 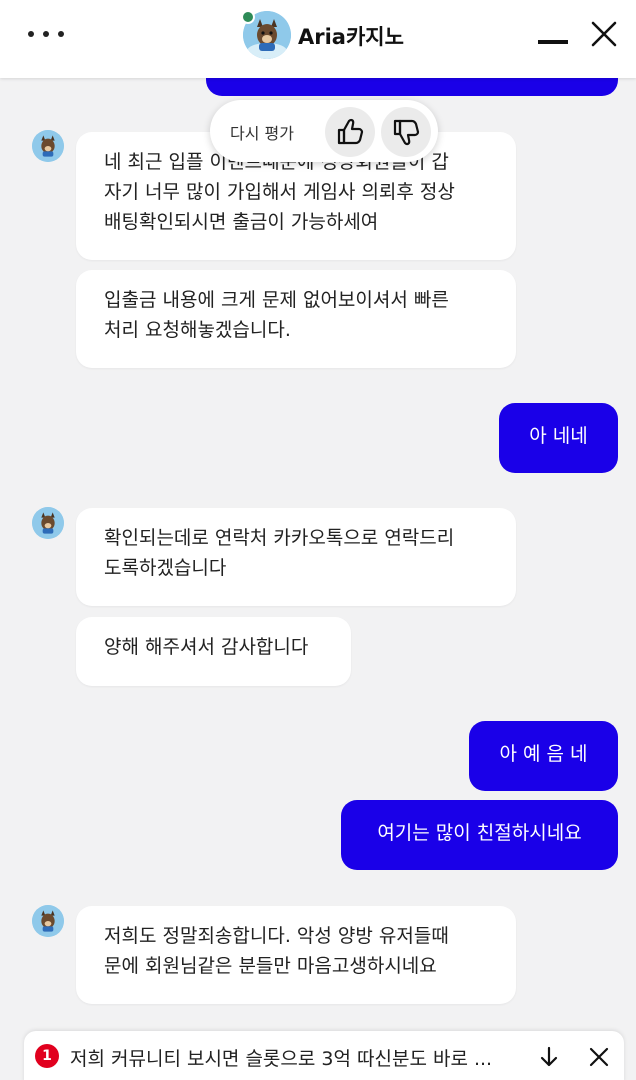 I want to click on scroll-down-button, so click(x=549, y=1057).